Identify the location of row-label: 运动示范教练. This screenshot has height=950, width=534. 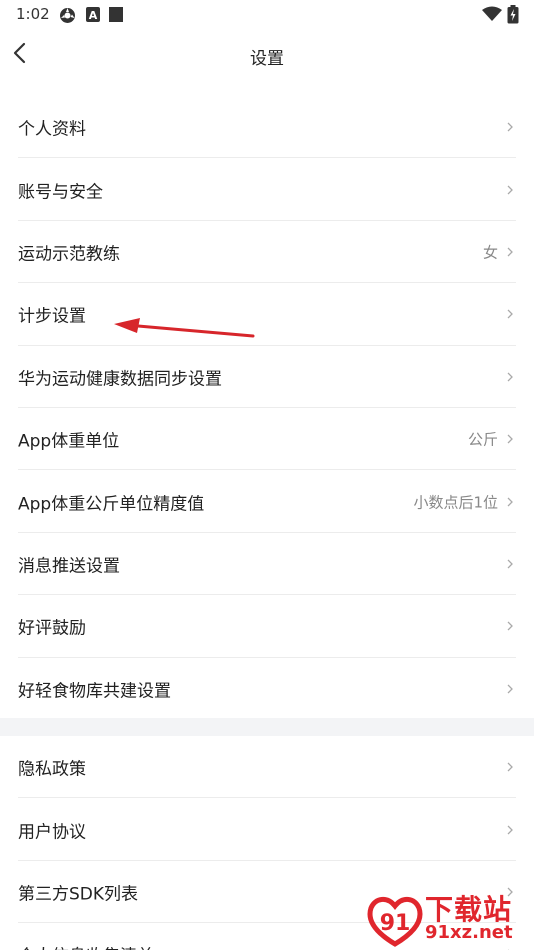
(69, 254).